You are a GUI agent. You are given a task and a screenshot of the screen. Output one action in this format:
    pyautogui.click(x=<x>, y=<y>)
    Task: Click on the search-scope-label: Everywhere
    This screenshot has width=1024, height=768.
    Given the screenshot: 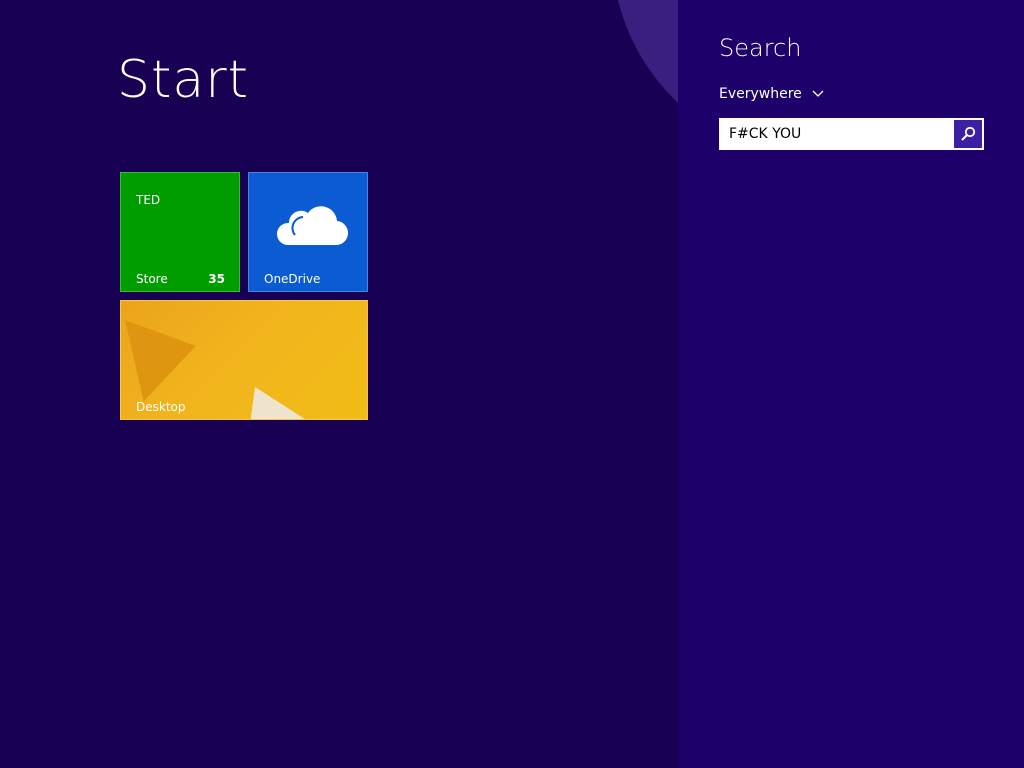 What is the action you would take?
    pyautogui.click(x=760, y=94)
    